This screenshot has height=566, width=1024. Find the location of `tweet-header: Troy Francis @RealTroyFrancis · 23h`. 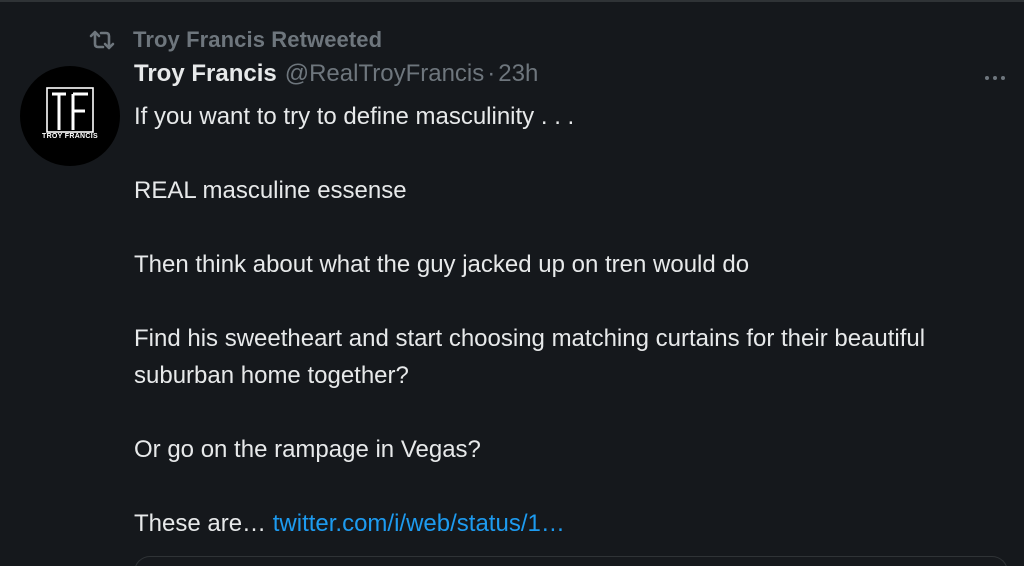

tweet-header: Troy Francis @RealTroyFrancis · 23h is located at coordinates (336, 77).